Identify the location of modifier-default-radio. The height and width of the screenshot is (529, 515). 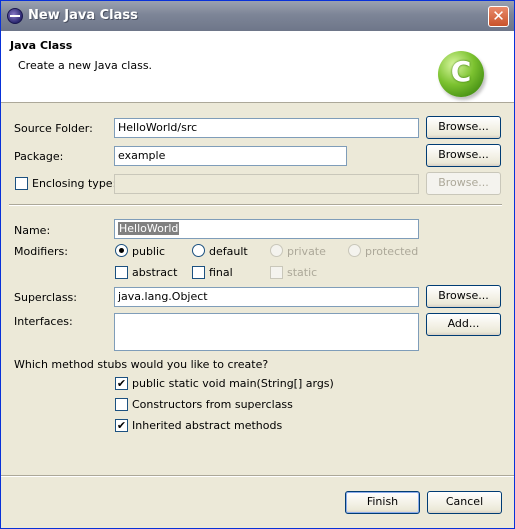
(198, 250).